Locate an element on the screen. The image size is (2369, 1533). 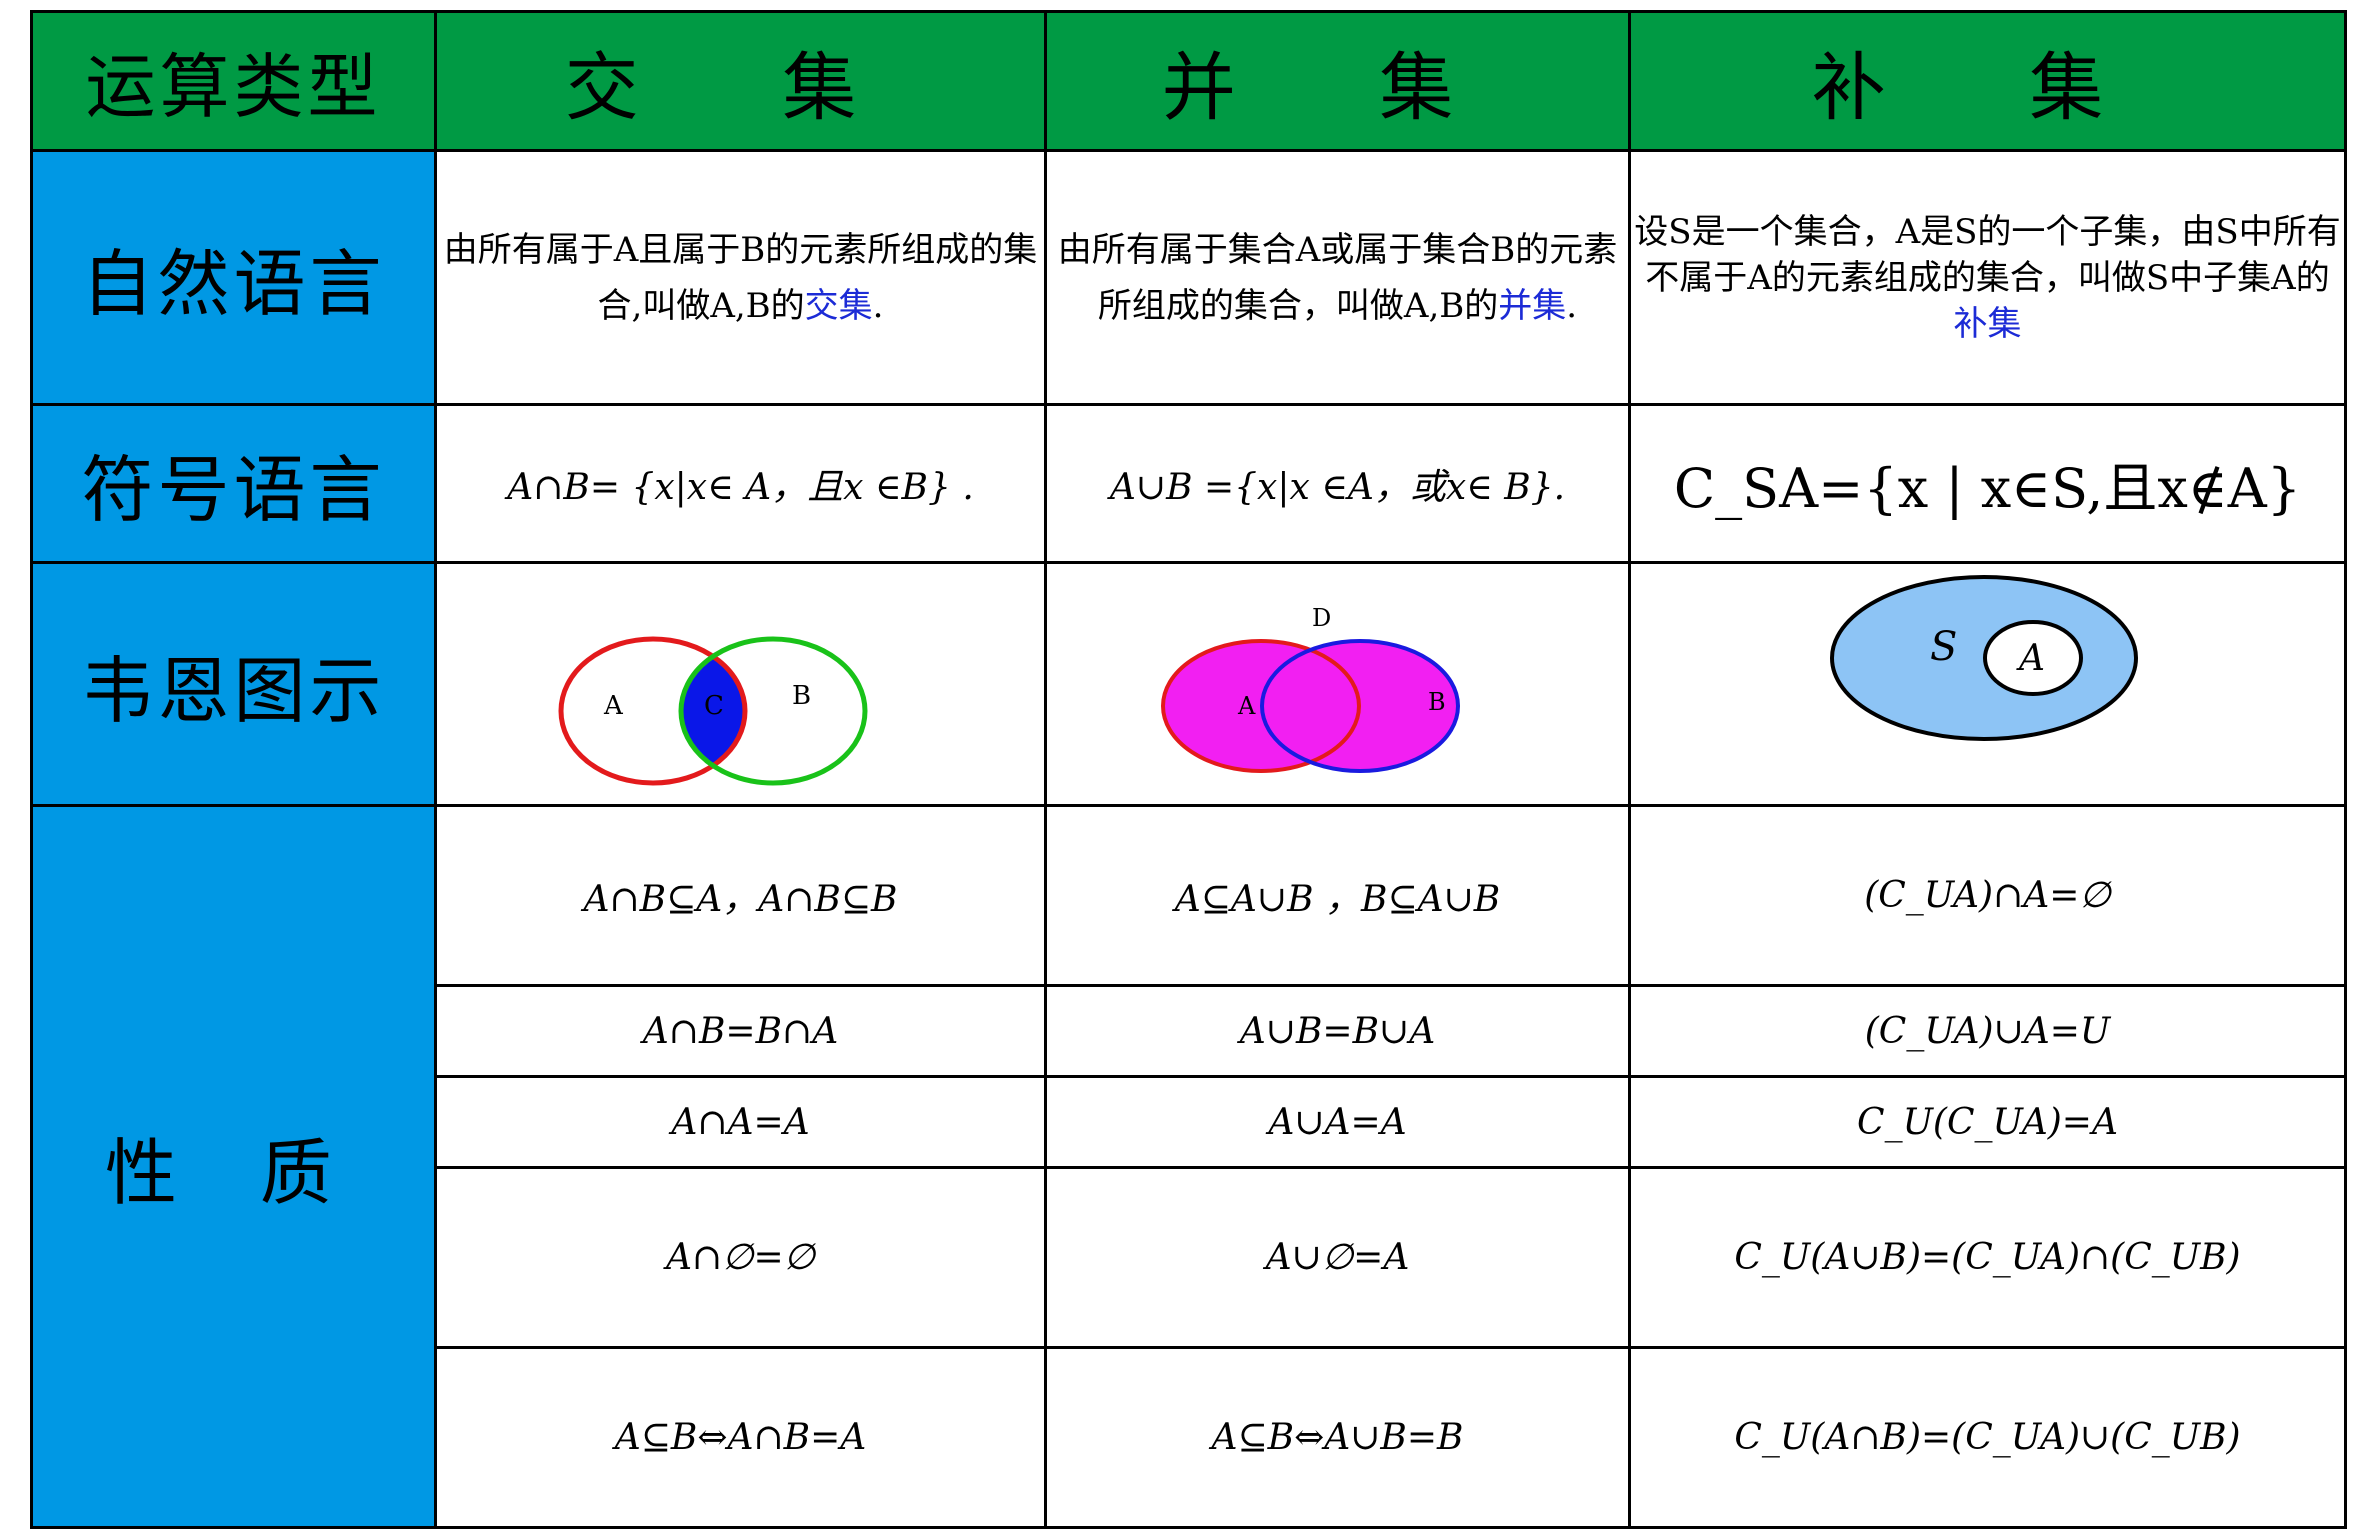
row-label-natural-language: 自然语言 is located at coordinates (233, 277).